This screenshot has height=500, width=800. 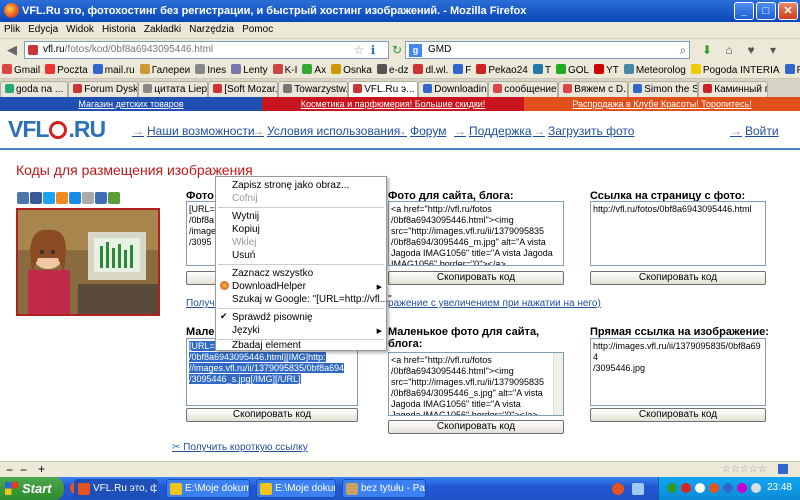 I want to click on short-link: ✂ Получить короткую ссылку, so click(x=240, y=447).